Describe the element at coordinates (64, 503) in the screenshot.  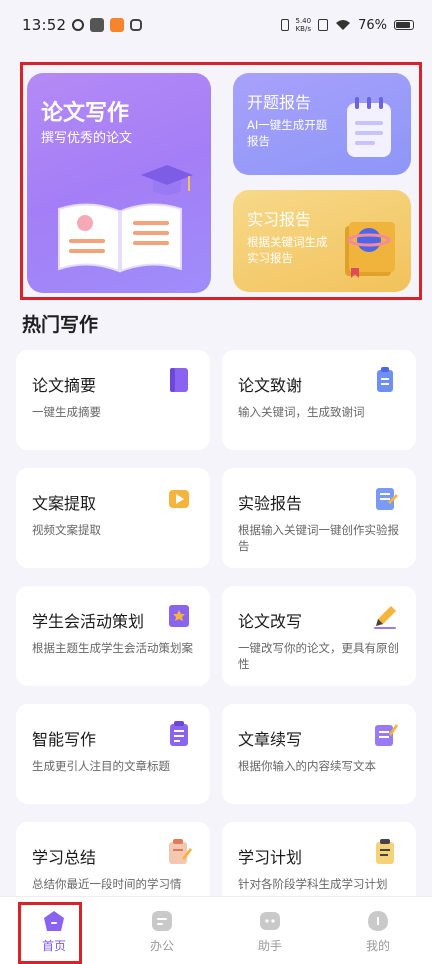
I see `feature-title: 文案提取` at that location.